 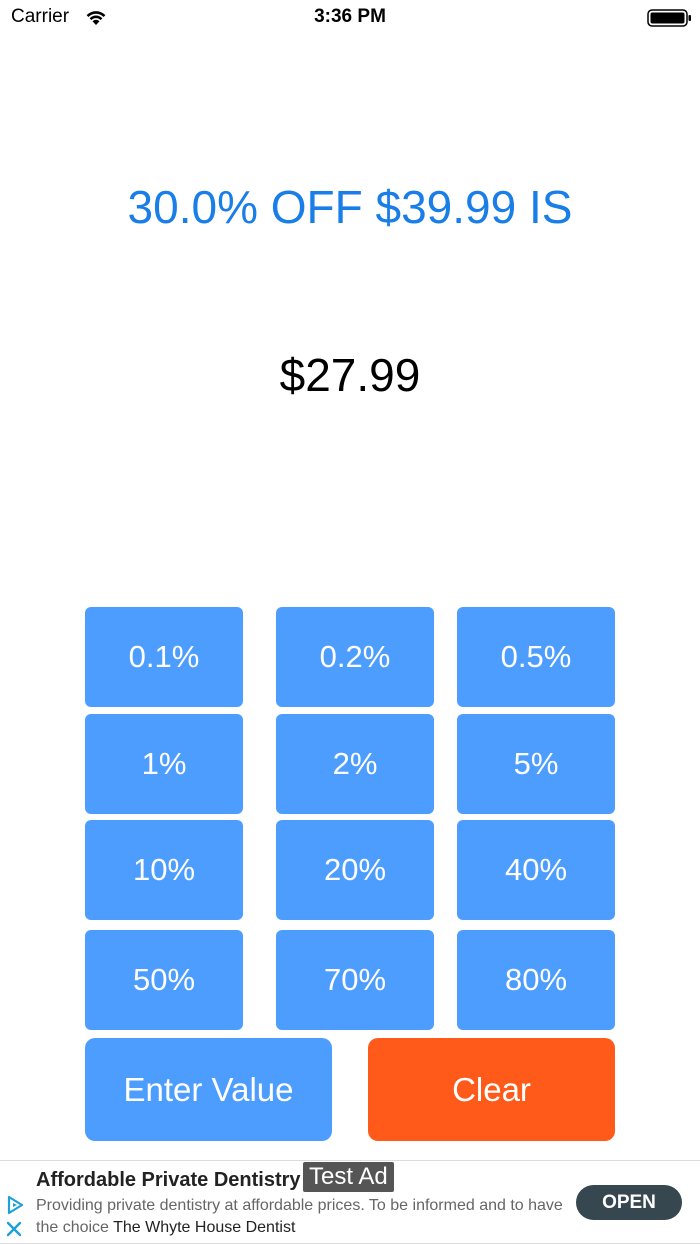 What do you see at coordinates (350, 16) in the screenshot?
I see `clock: 3:36 PM` at bounding box center [350, 16].